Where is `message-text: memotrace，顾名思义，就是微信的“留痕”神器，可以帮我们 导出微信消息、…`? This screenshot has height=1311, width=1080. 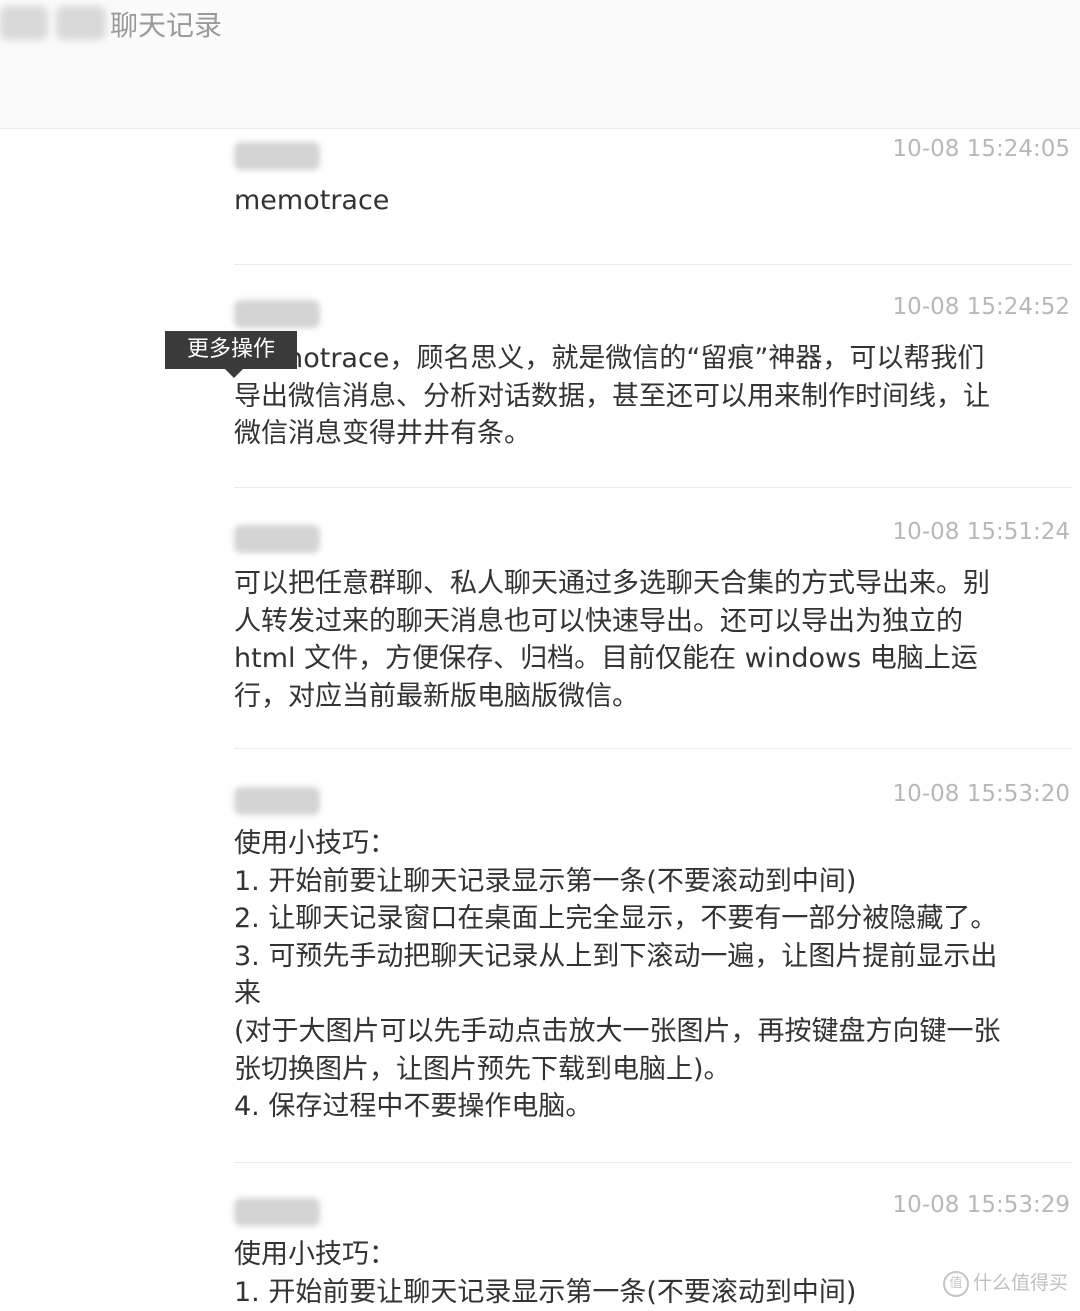
message-text: memotrace，顾名思义，就是微信的“留痕”神器，可以帮我们 导出微信消息、… is located at coordinates (612, 396).